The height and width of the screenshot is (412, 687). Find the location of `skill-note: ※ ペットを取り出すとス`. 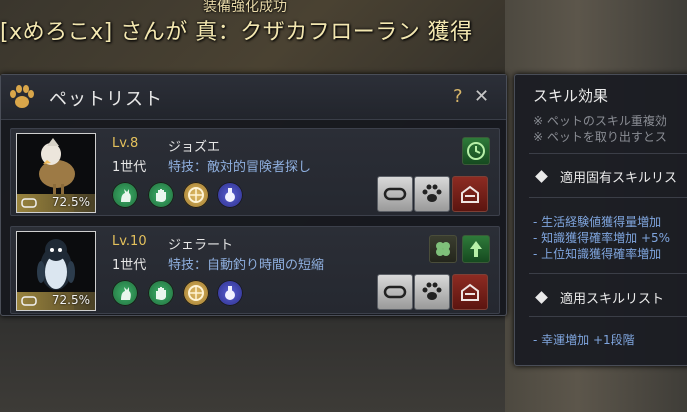

skill-note: ※ ペットを取り出すとス is located at coordinates (600, 137).